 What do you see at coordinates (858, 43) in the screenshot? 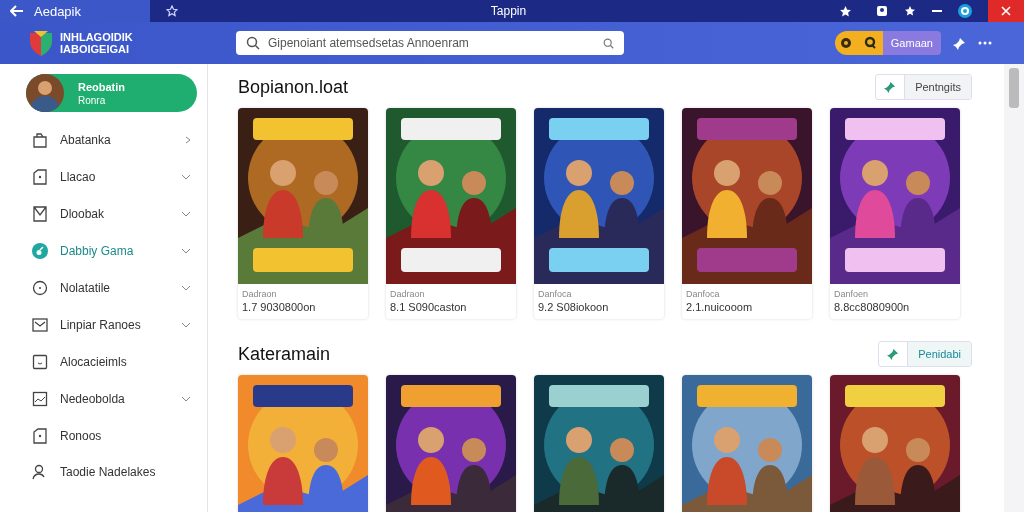
I see `wallet-button` at bounding box center [858, 43].